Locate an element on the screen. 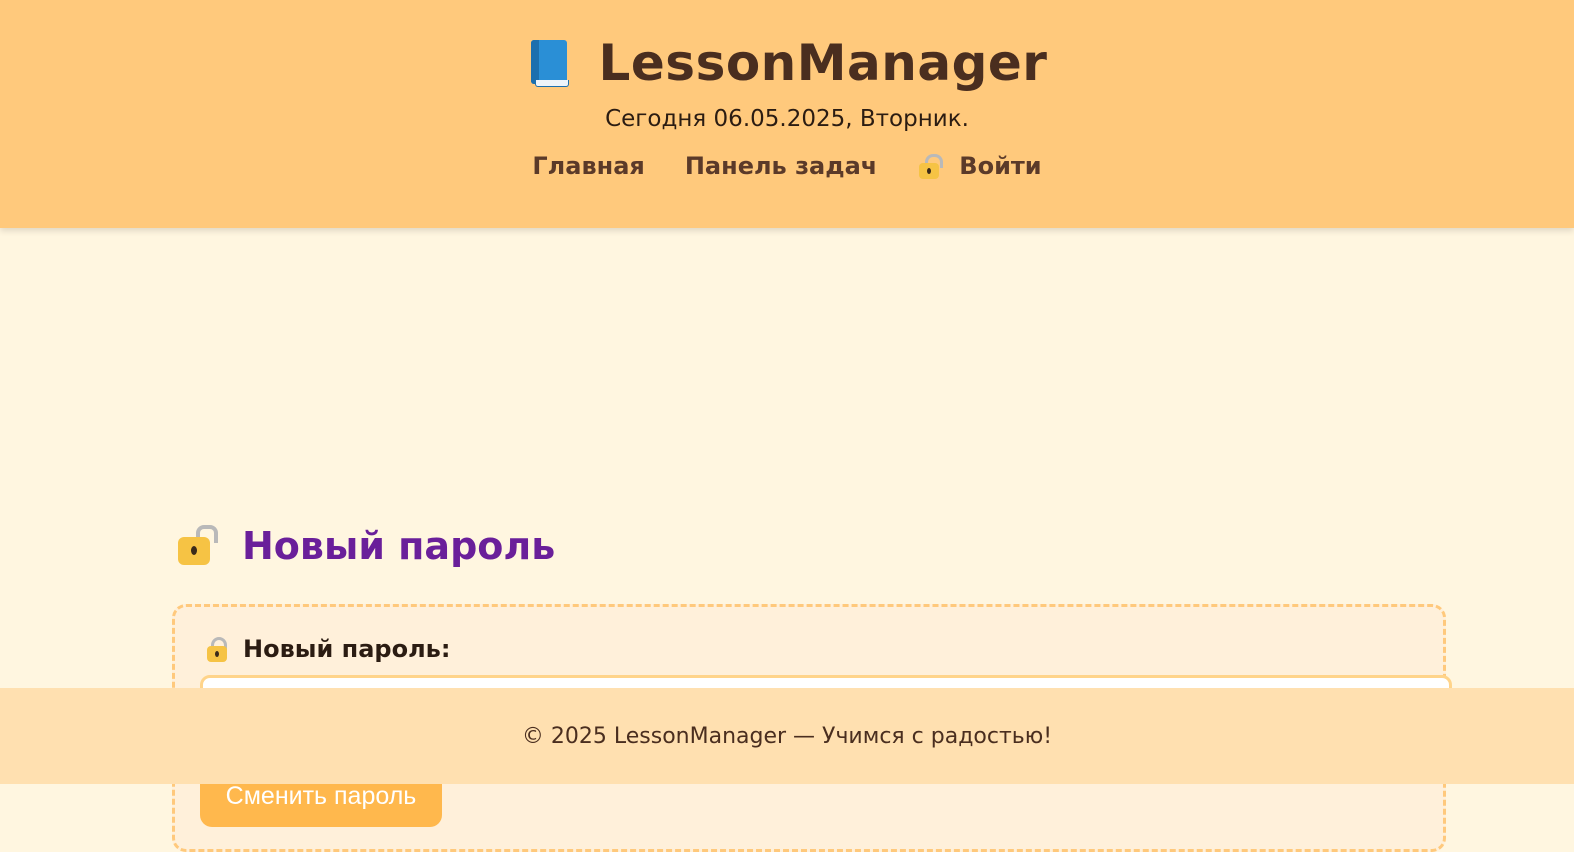 The image size is (1574, 852). nav-home-link: Главная is located at coordinates (588, 166).